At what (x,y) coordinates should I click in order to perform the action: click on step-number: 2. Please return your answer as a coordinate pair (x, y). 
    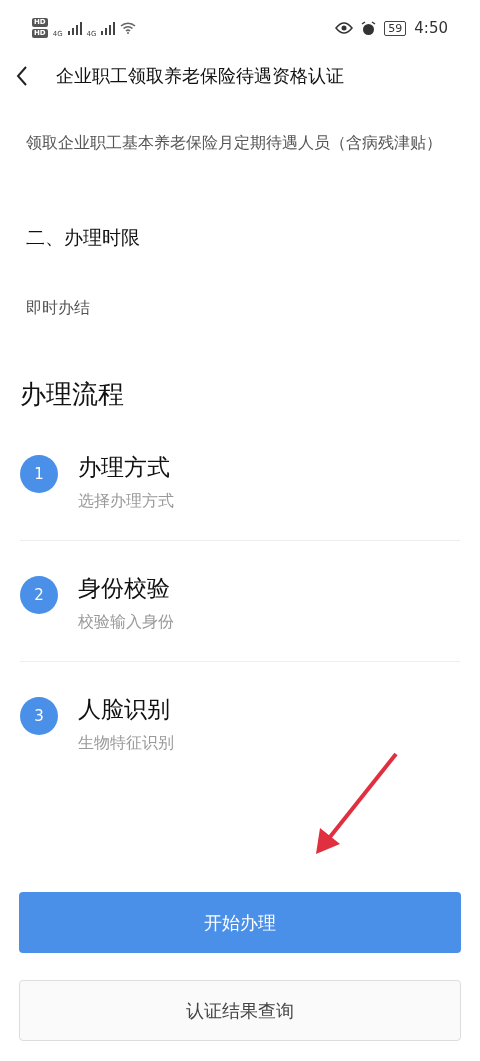
    Looking at the image, I should click on (39, 595).